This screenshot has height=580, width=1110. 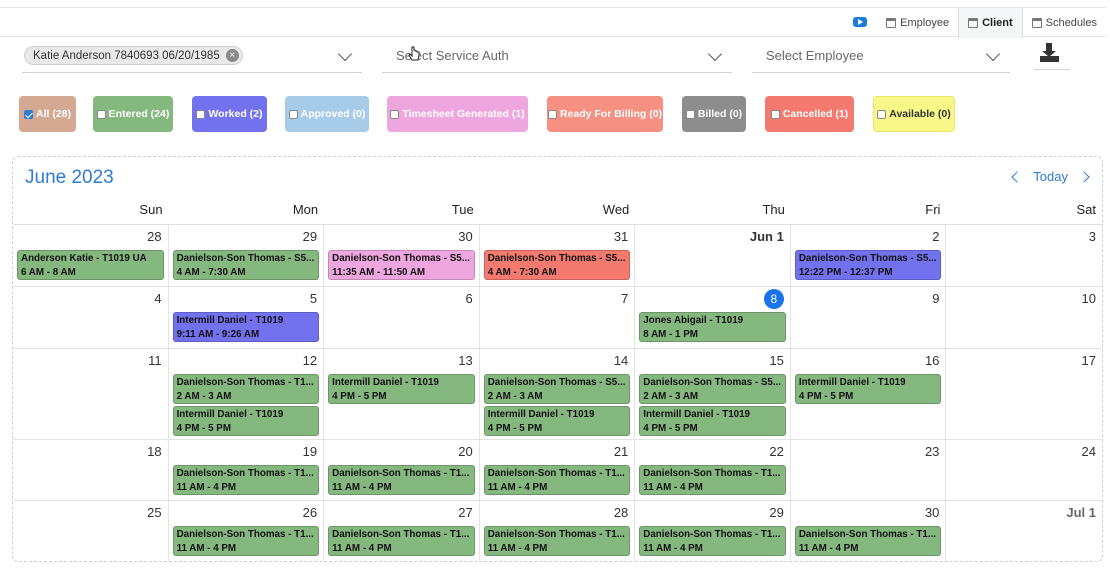 What do you see at coordinates (327, 114) in the screenshot?
I see `status-filter-button: Approved (0)` at bounding box center [327, 114].